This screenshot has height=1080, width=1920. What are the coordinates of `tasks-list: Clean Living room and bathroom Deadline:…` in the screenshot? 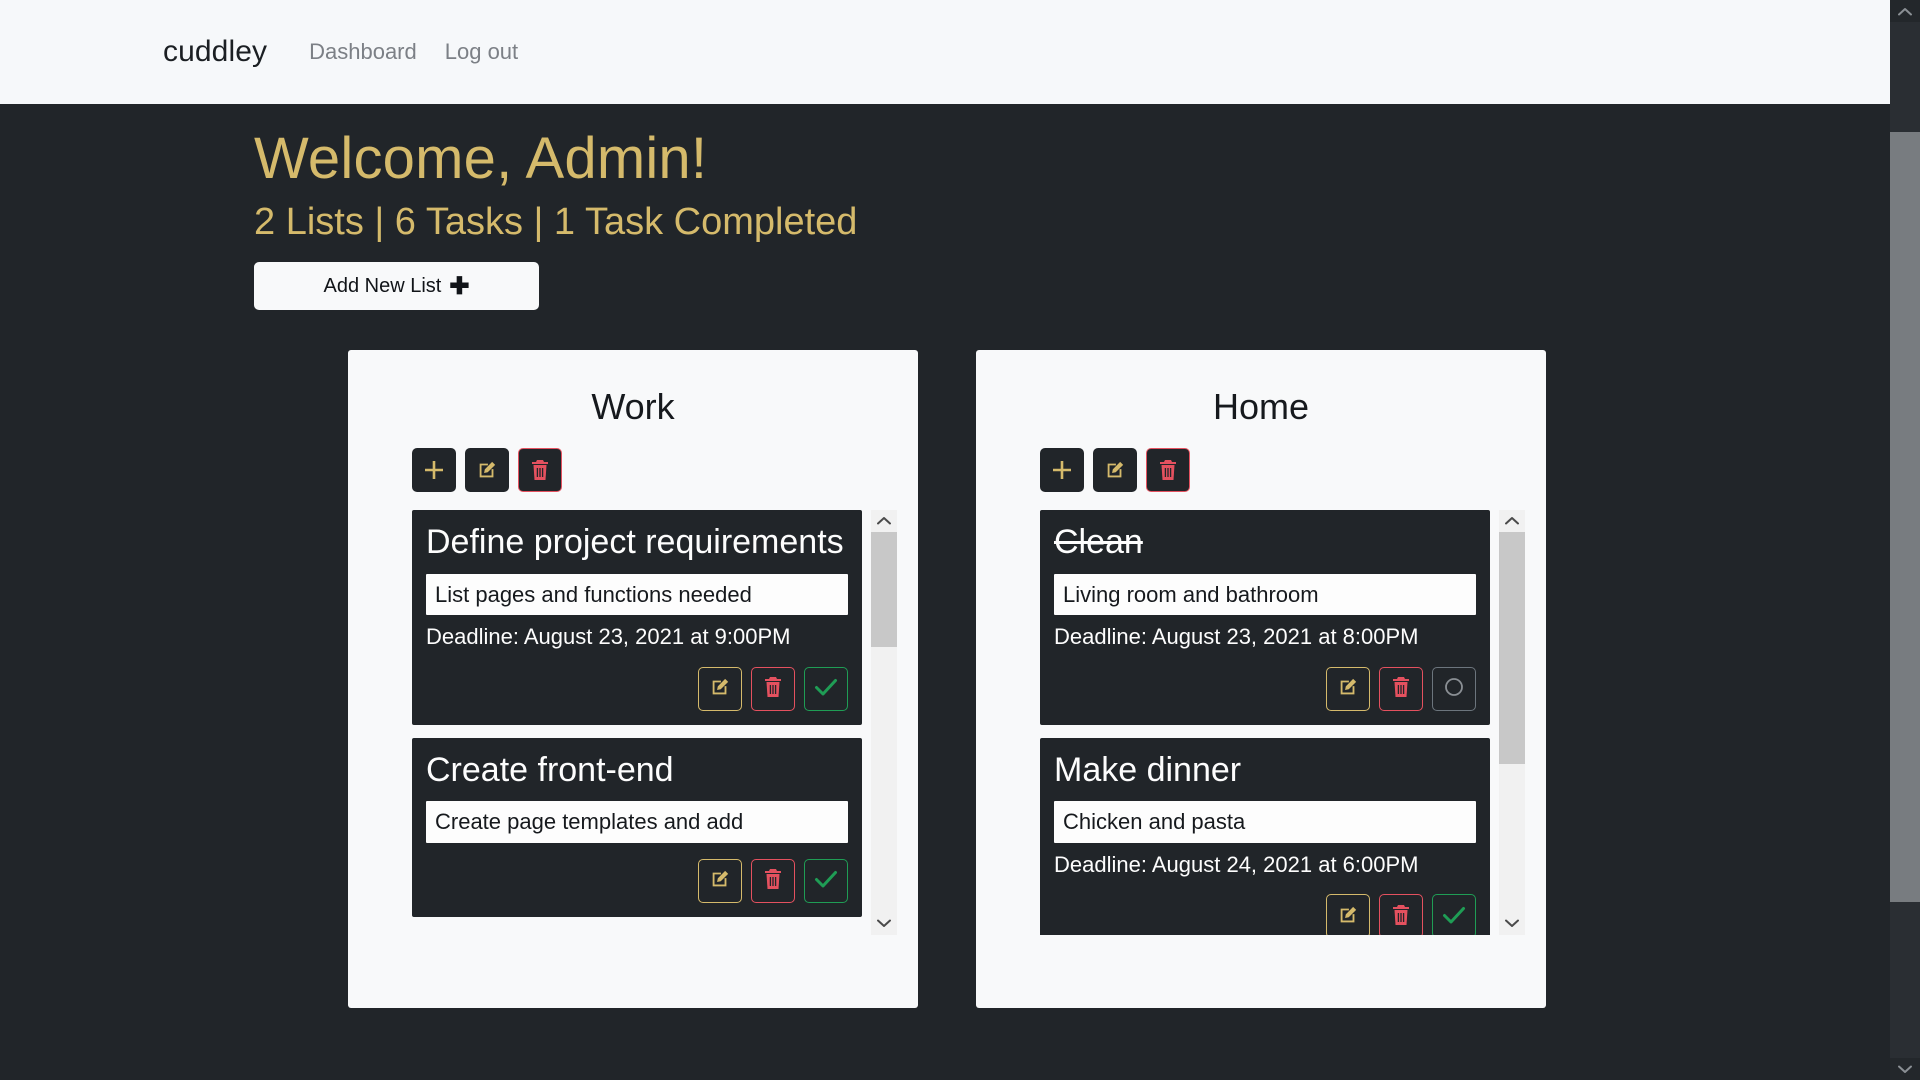 It's located at (1265, 722).